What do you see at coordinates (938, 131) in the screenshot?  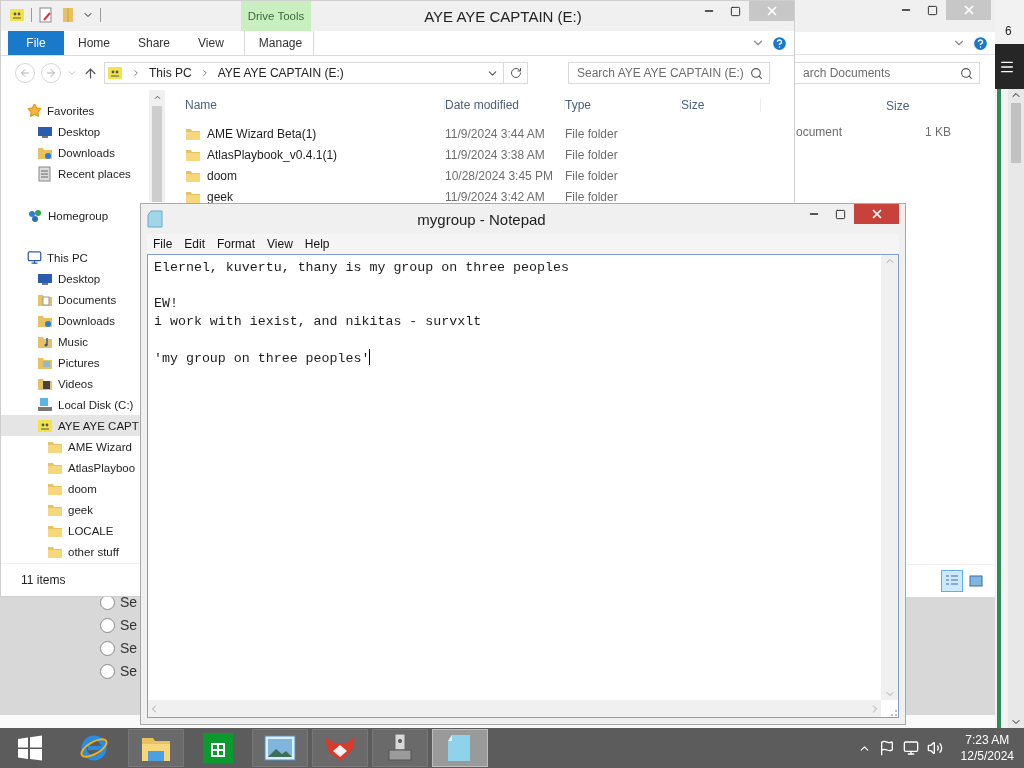 I see `file-size: 1 KB` at bounding box center [938, 131].